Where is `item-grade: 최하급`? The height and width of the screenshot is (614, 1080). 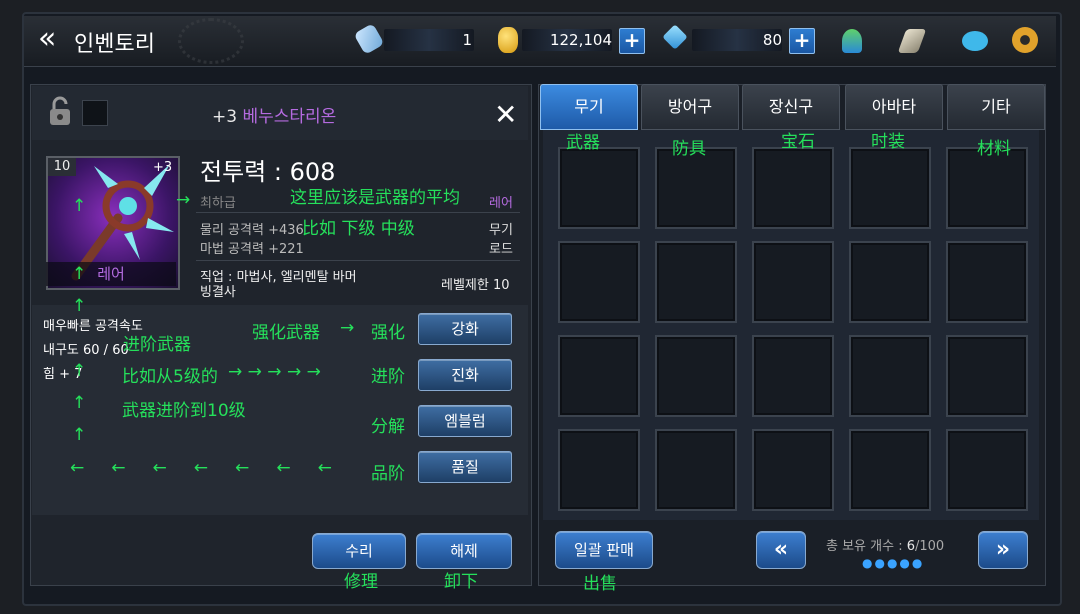
item-grade: 최하급 is located at coordinates (218, 203).